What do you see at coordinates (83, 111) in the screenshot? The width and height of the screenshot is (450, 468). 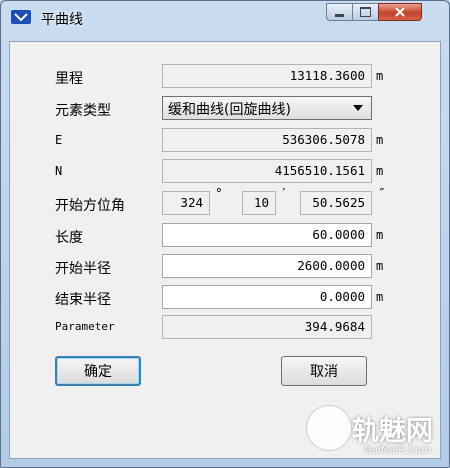 I see `element-type-label: 元素类型` at bounding box center [83, 111].